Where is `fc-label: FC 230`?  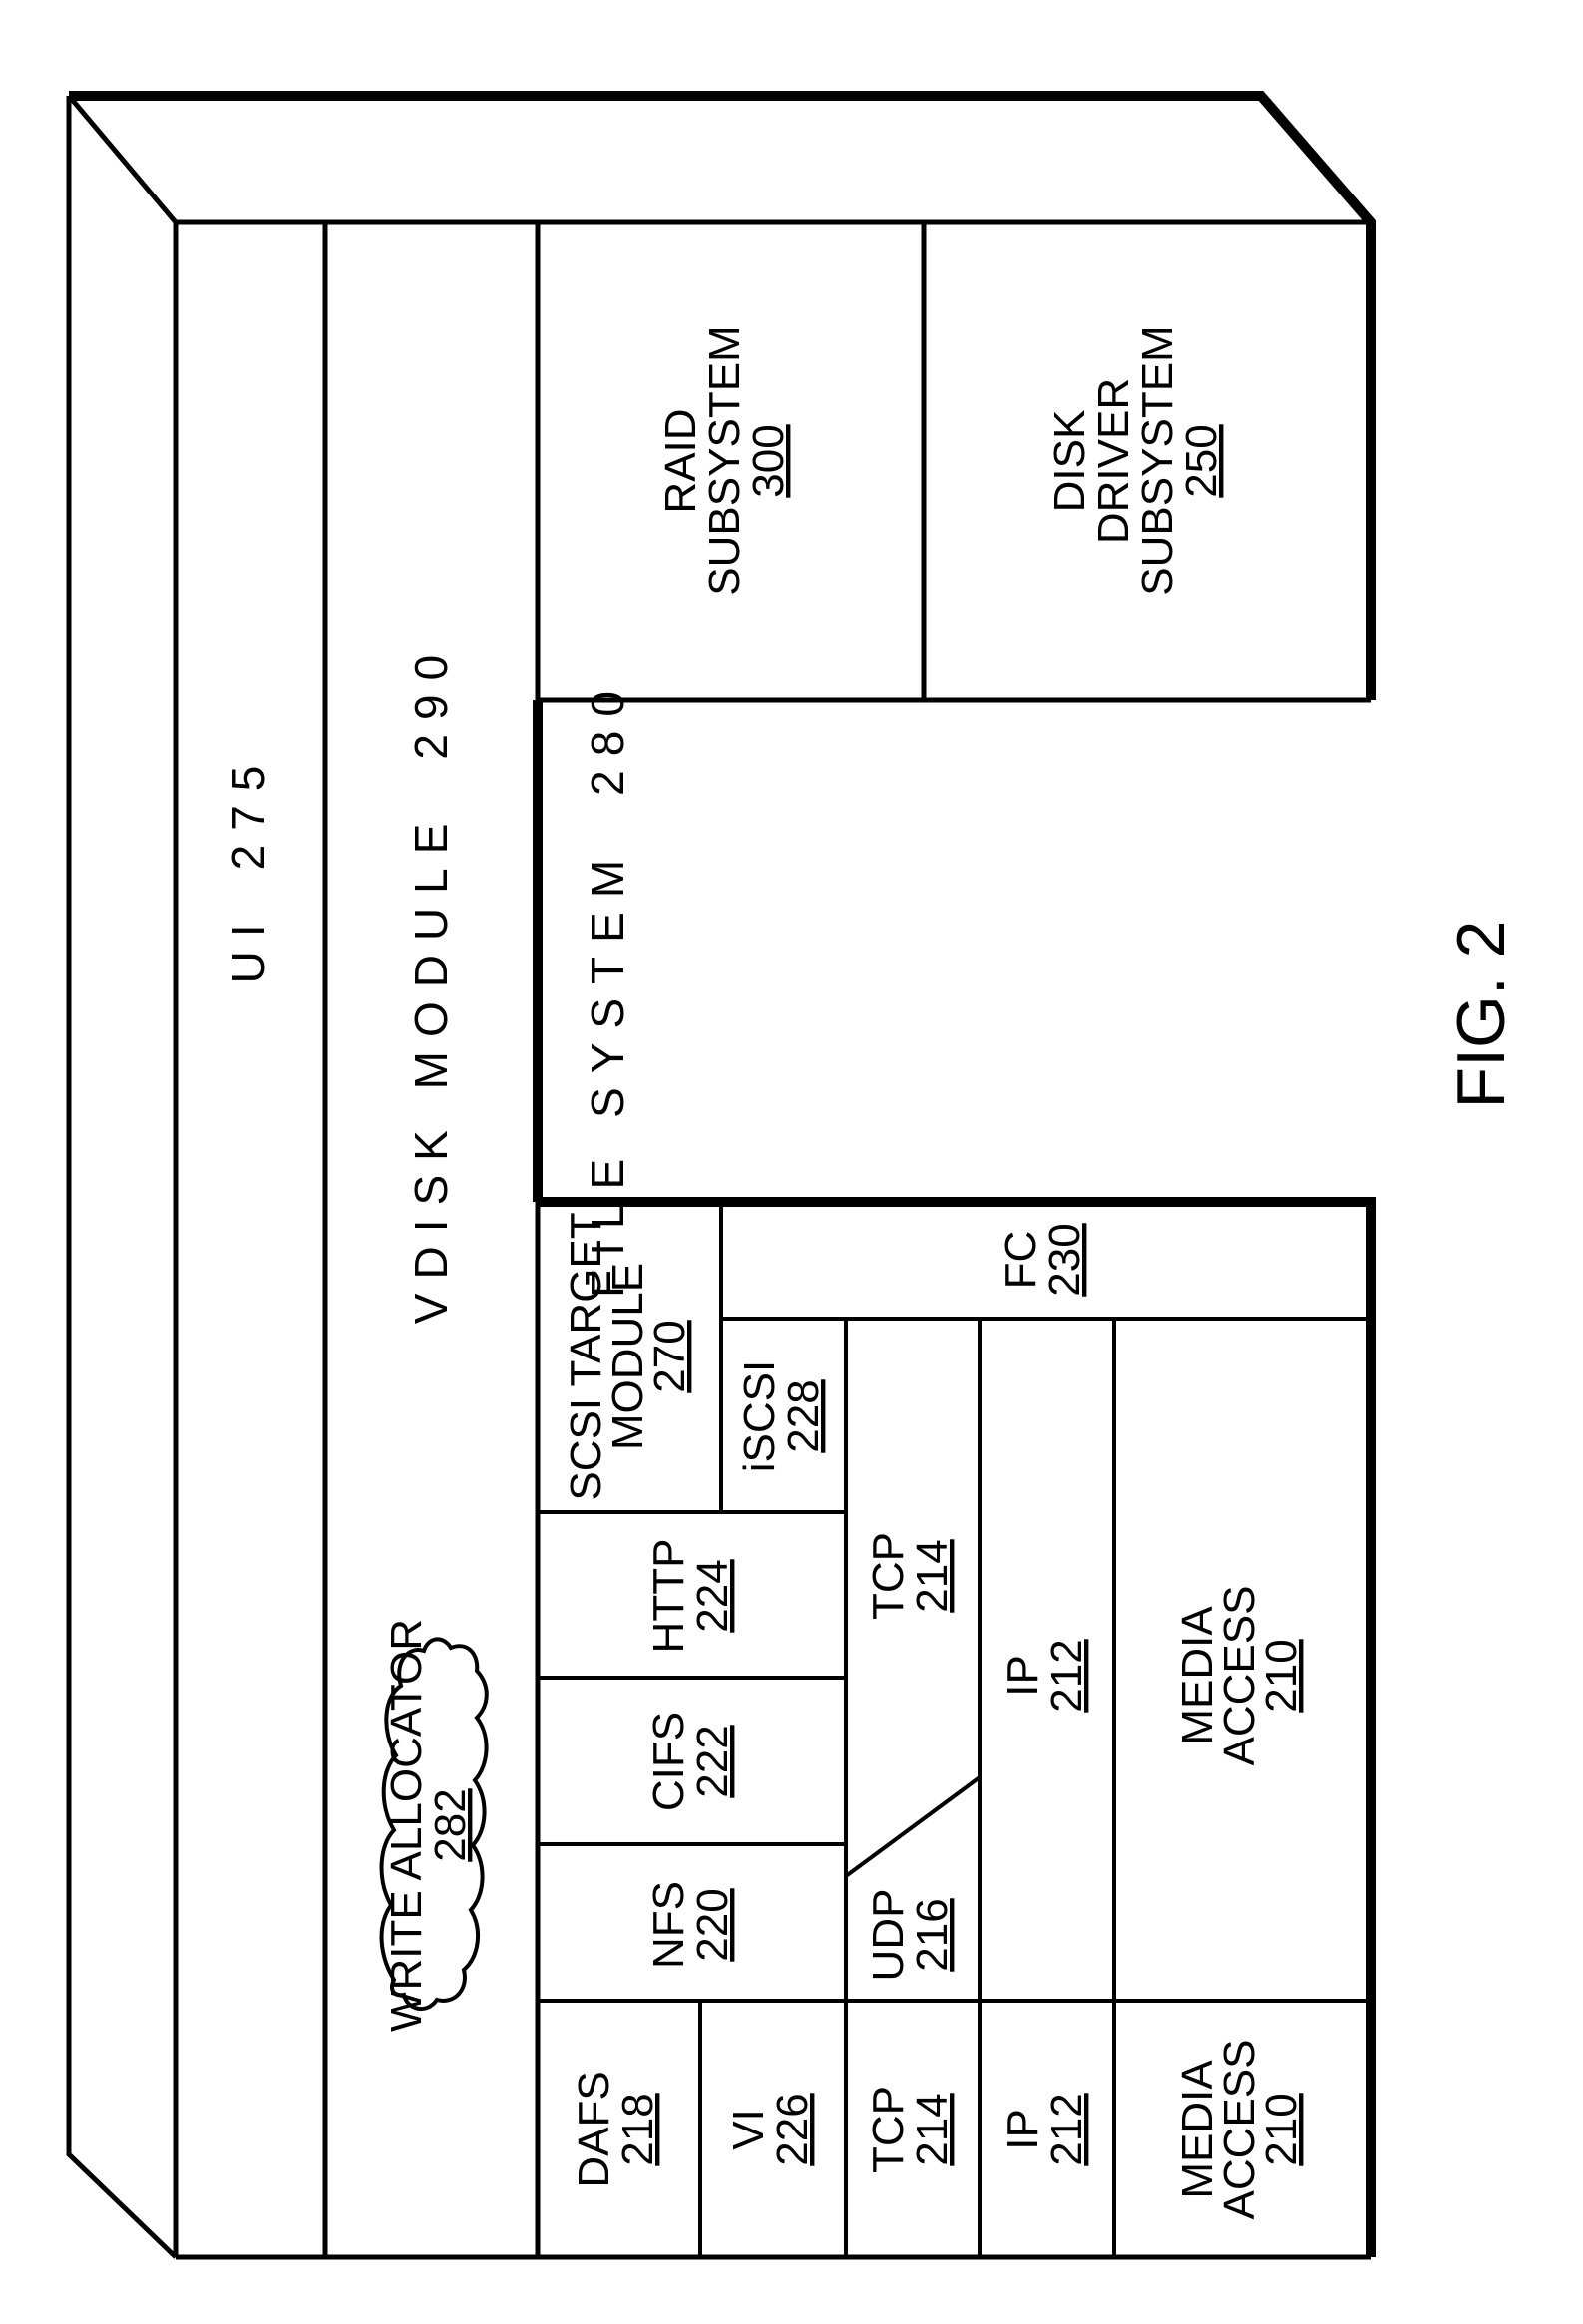
fc-label: FC 230 is located at coordinates (1042, 1259).